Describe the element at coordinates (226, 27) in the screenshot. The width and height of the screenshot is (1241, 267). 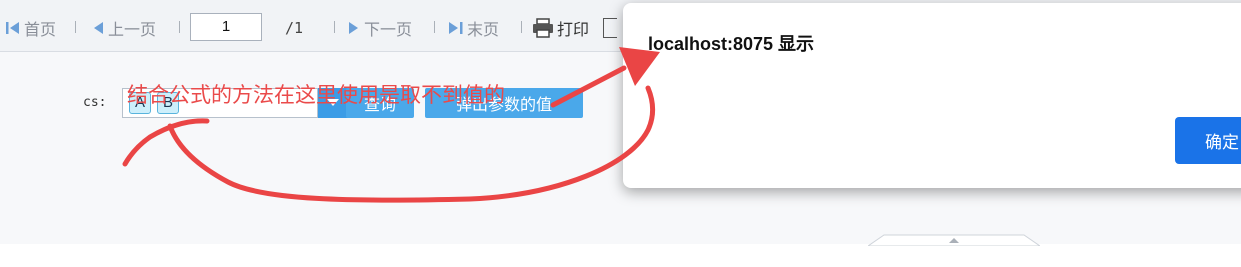
I see `page-number-input: 1` at that location.